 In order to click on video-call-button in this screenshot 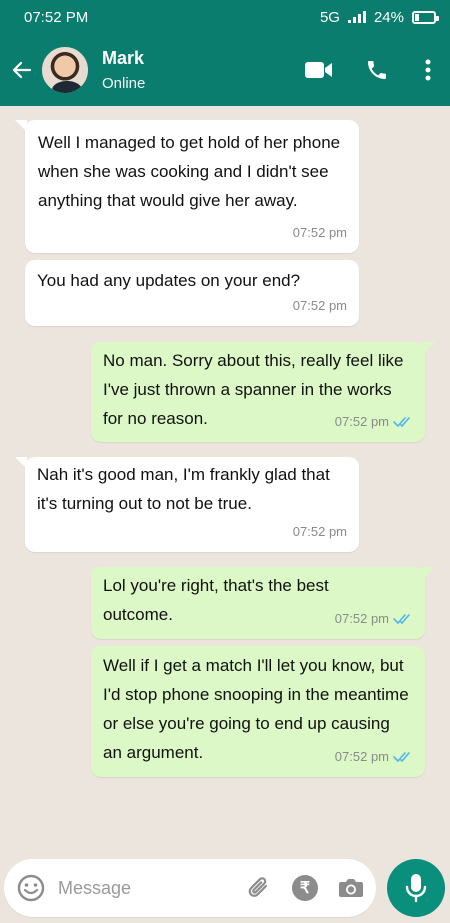, I will do `click(319, 70)`.